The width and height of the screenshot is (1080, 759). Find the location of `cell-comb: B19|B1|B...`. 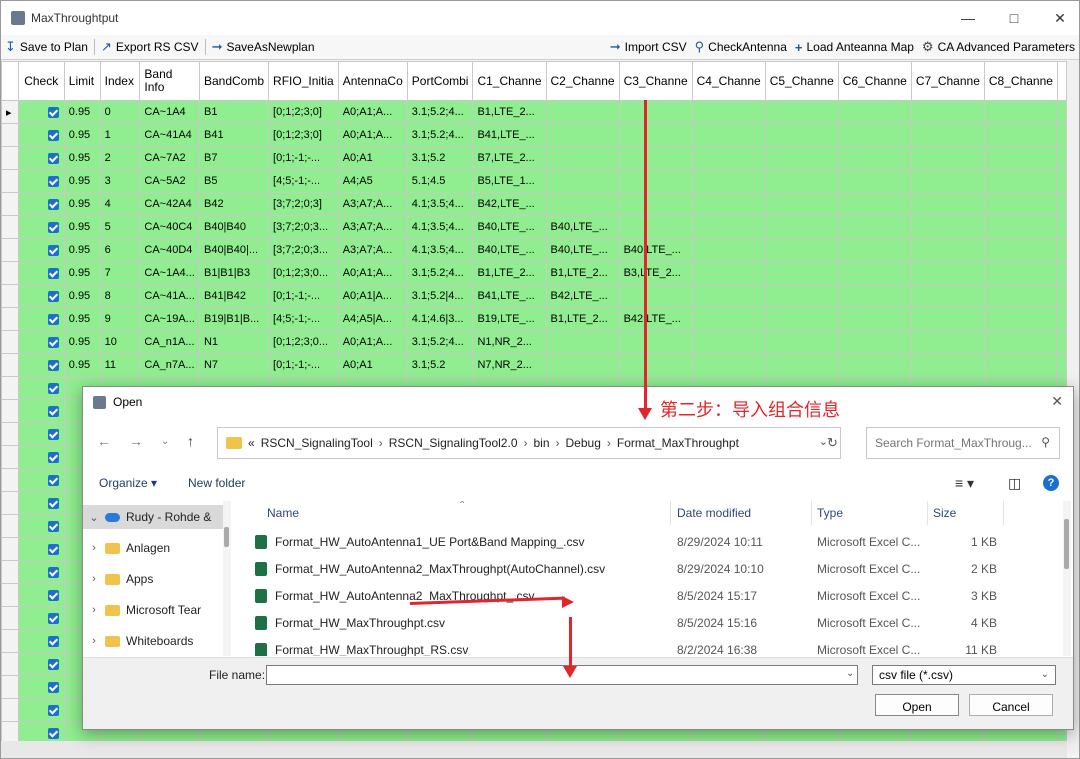

cell-comb: B19|B1|B... is located at coordinates (234, 319).